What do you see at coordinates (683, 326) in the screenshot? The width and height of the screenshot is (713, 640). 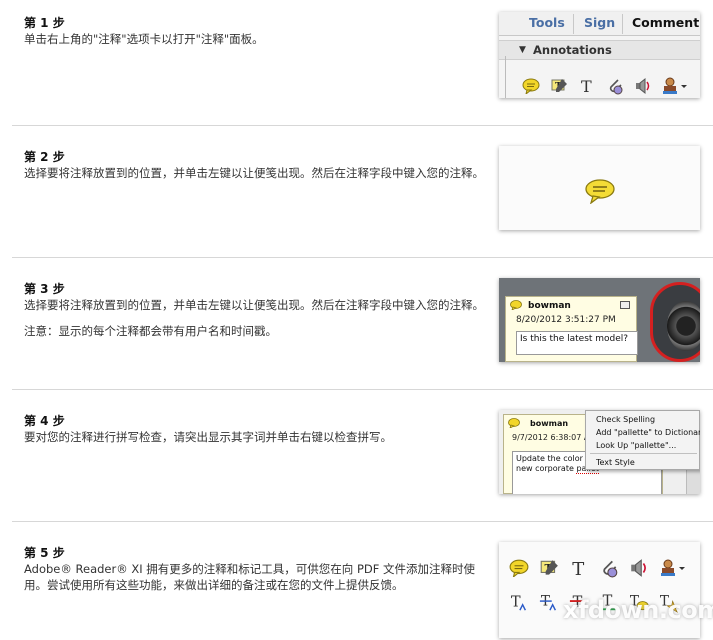 I see `camera-lens` at bounding box center [683, 326].